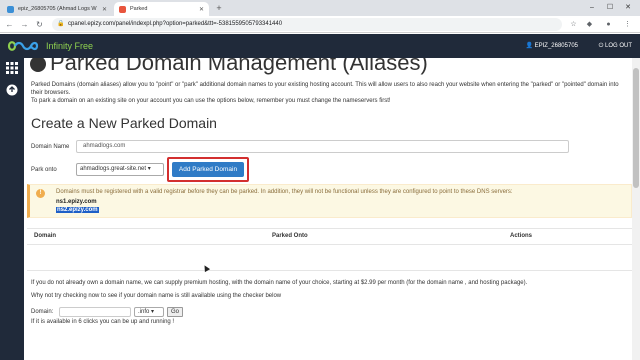 The image size is (640, 360). I want to click on table-top-divider, so click(329, 228).